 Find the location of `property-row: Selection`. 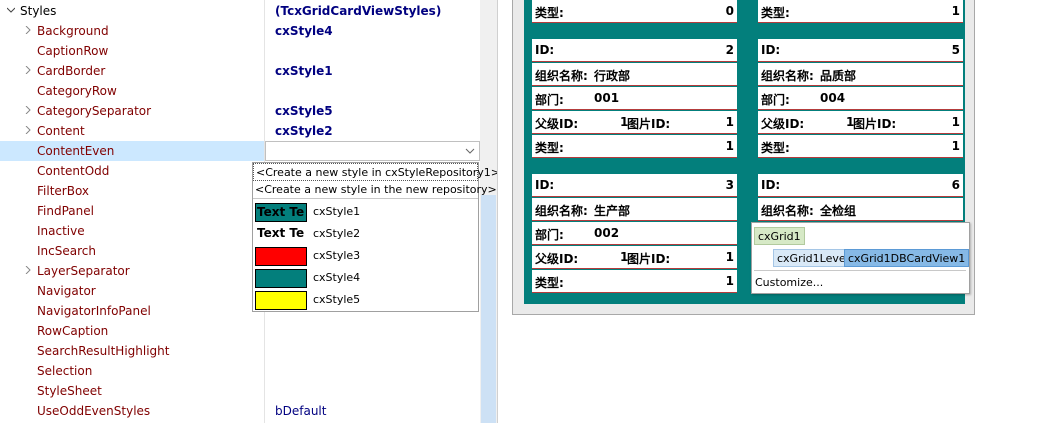

property-row: Selection is located at coordinates (240, 371).